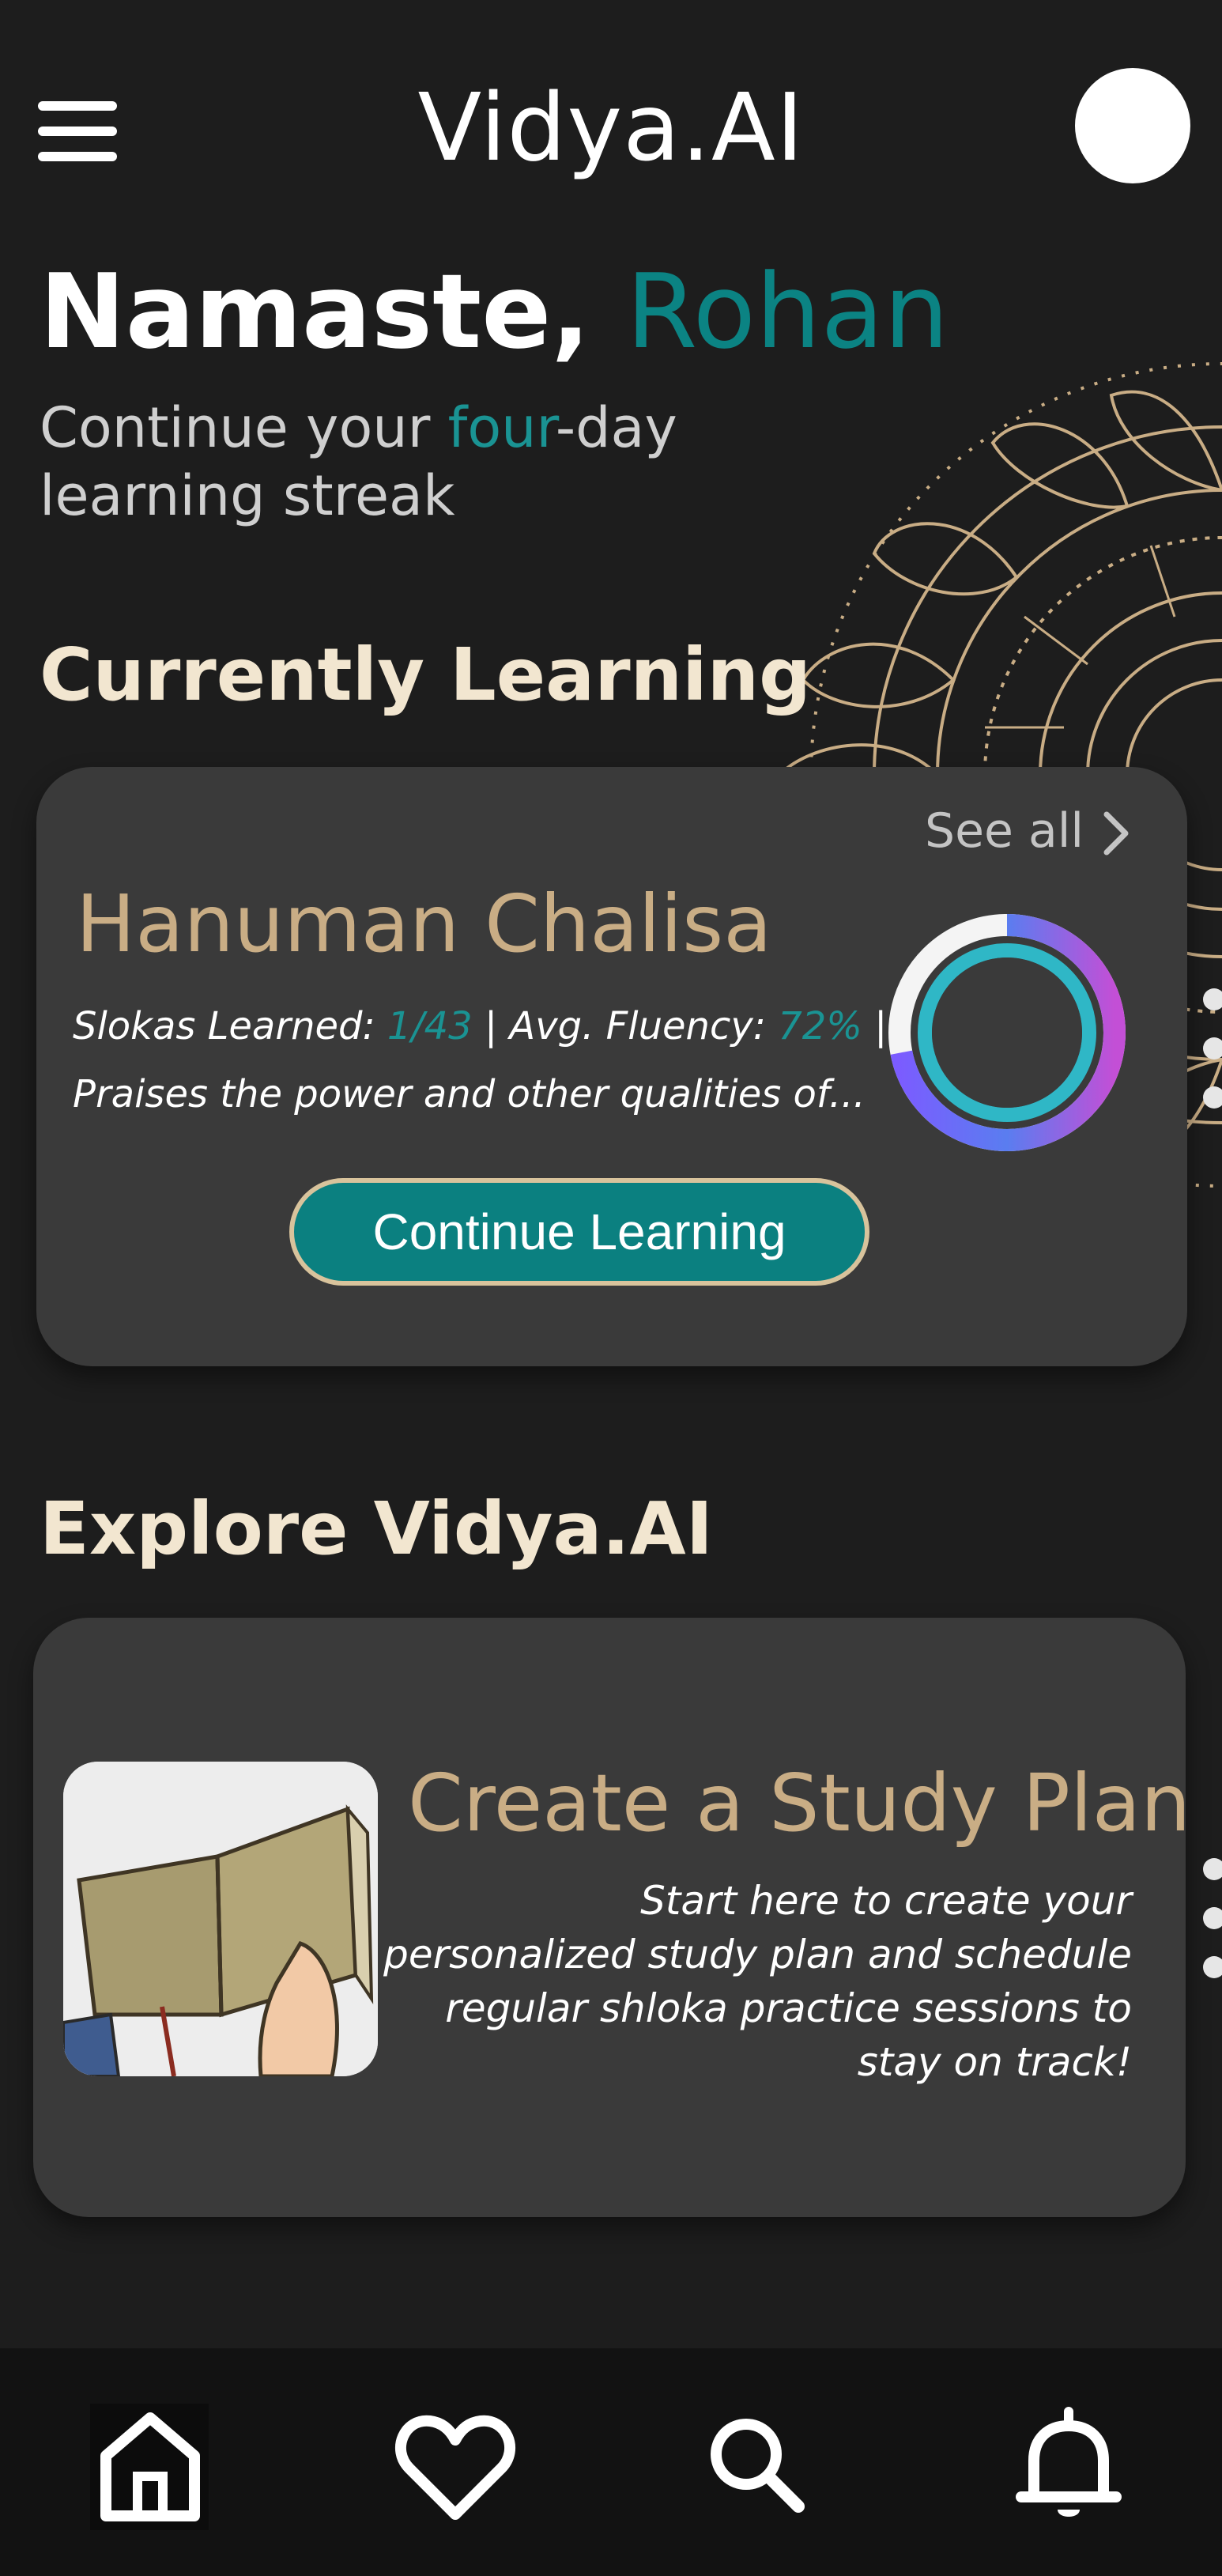  Describe the element at coordinates (820, 1026) in the screenshot. I see `fluency-value: 72%` at that location.